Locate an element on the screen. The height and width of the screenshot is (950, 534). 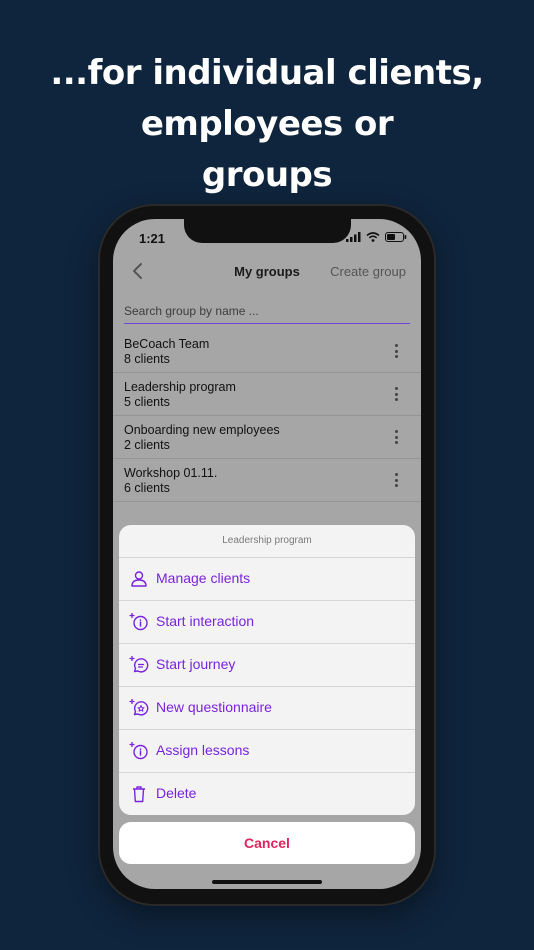
headline-line-3: groups is located at coordinates (267, 175).